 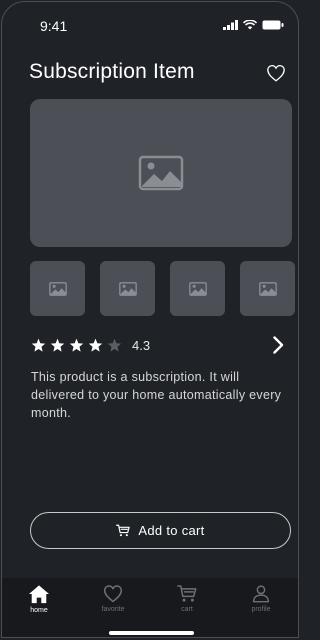 I want to click on favorite-button, so click(x=276, y=73).